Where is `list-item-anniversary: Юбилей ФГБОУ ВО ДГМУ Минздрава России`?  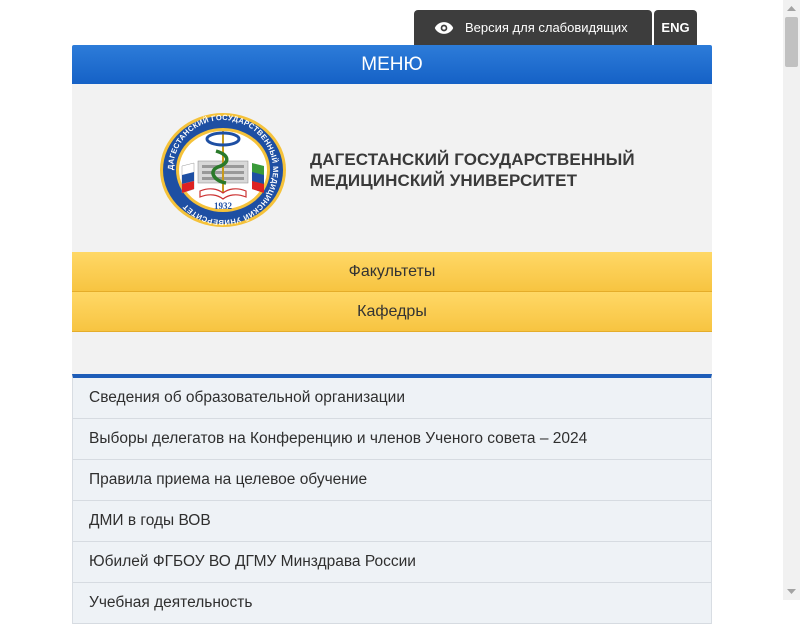 list-item-anniversary: Юбилей ФГБОУ ВО ДГМУ Минздрава России is located at coordinates (392, 562).